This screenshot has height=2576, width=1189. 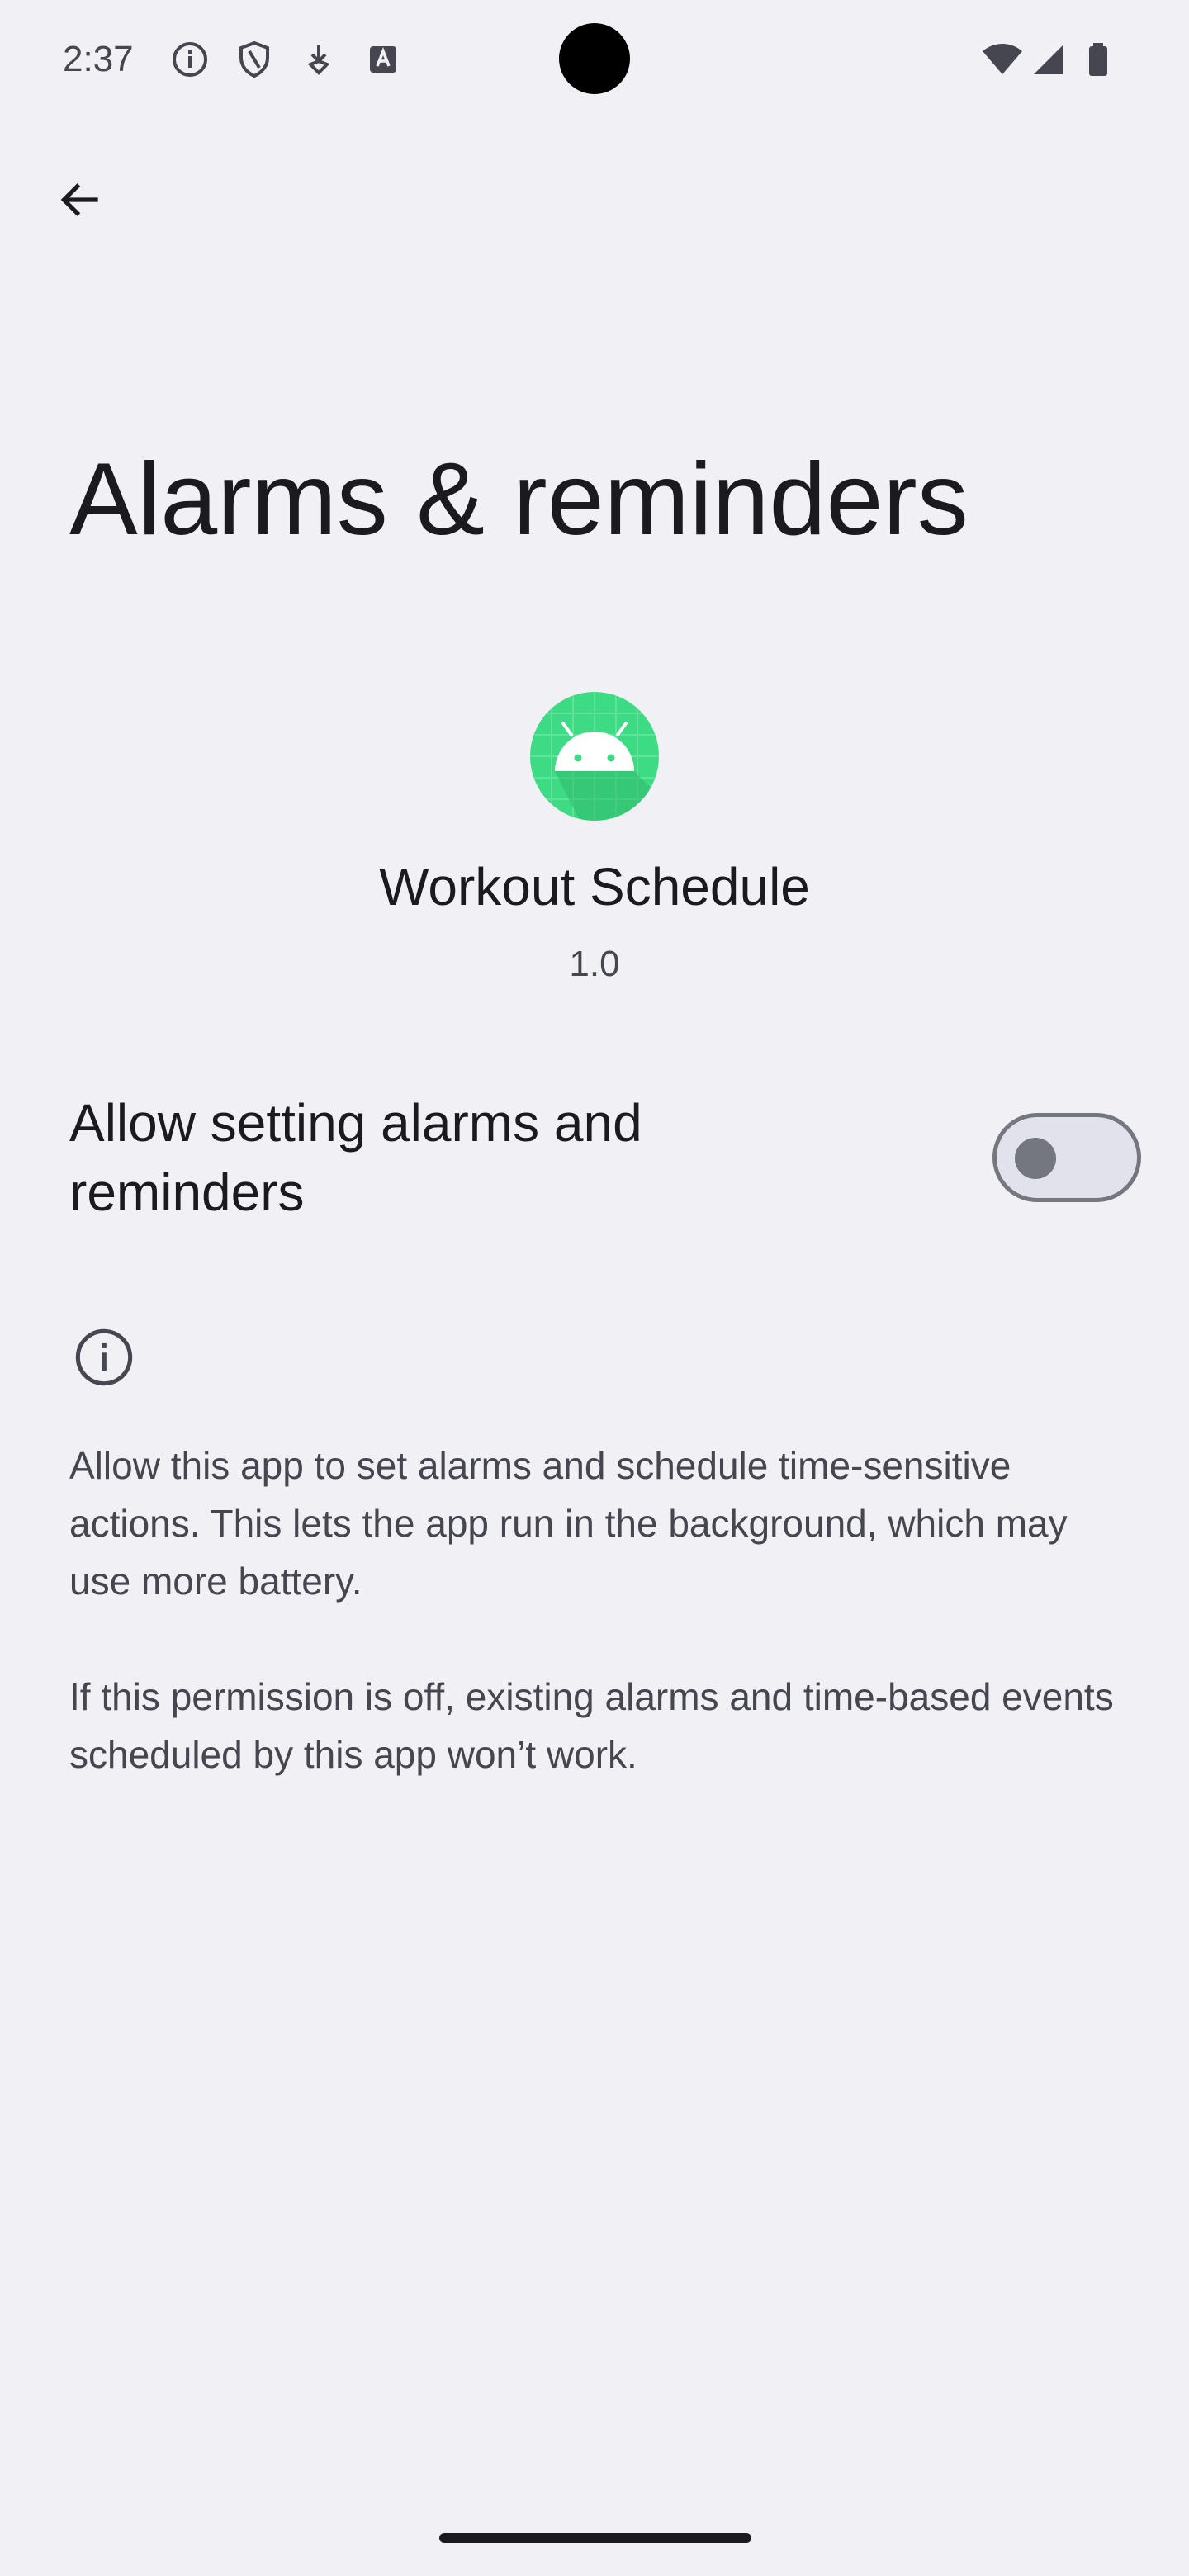 What do you see at coordinates (594, 756) in the screenshot?
I see `android-icon` at bounding box center [594, 756].